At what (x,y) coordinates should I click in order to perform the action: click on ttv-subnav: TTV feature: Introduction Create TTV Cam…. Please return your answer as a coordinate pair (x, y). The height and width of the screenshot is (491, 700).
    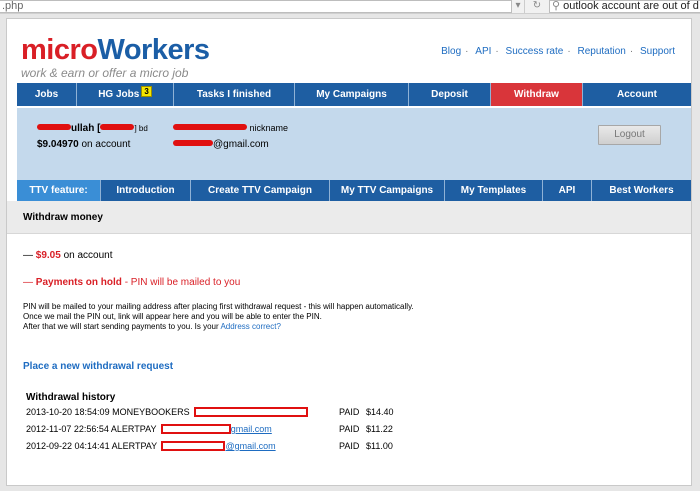
    Looking at the image, I should click on (354, 190).